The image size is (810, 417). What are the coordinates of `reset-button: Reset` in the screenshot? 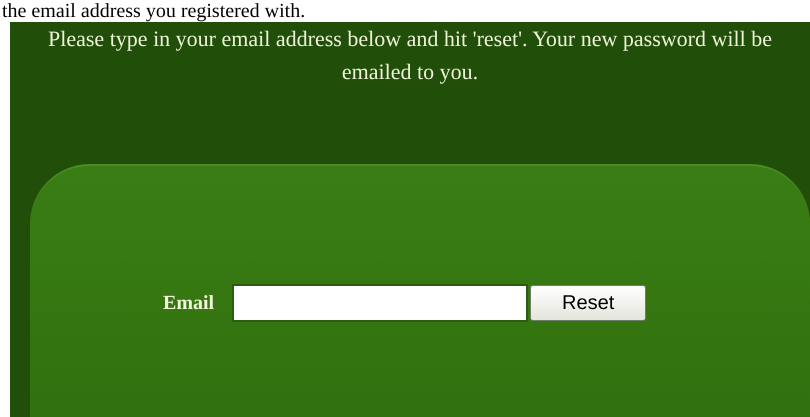 It's located at (588, 303).